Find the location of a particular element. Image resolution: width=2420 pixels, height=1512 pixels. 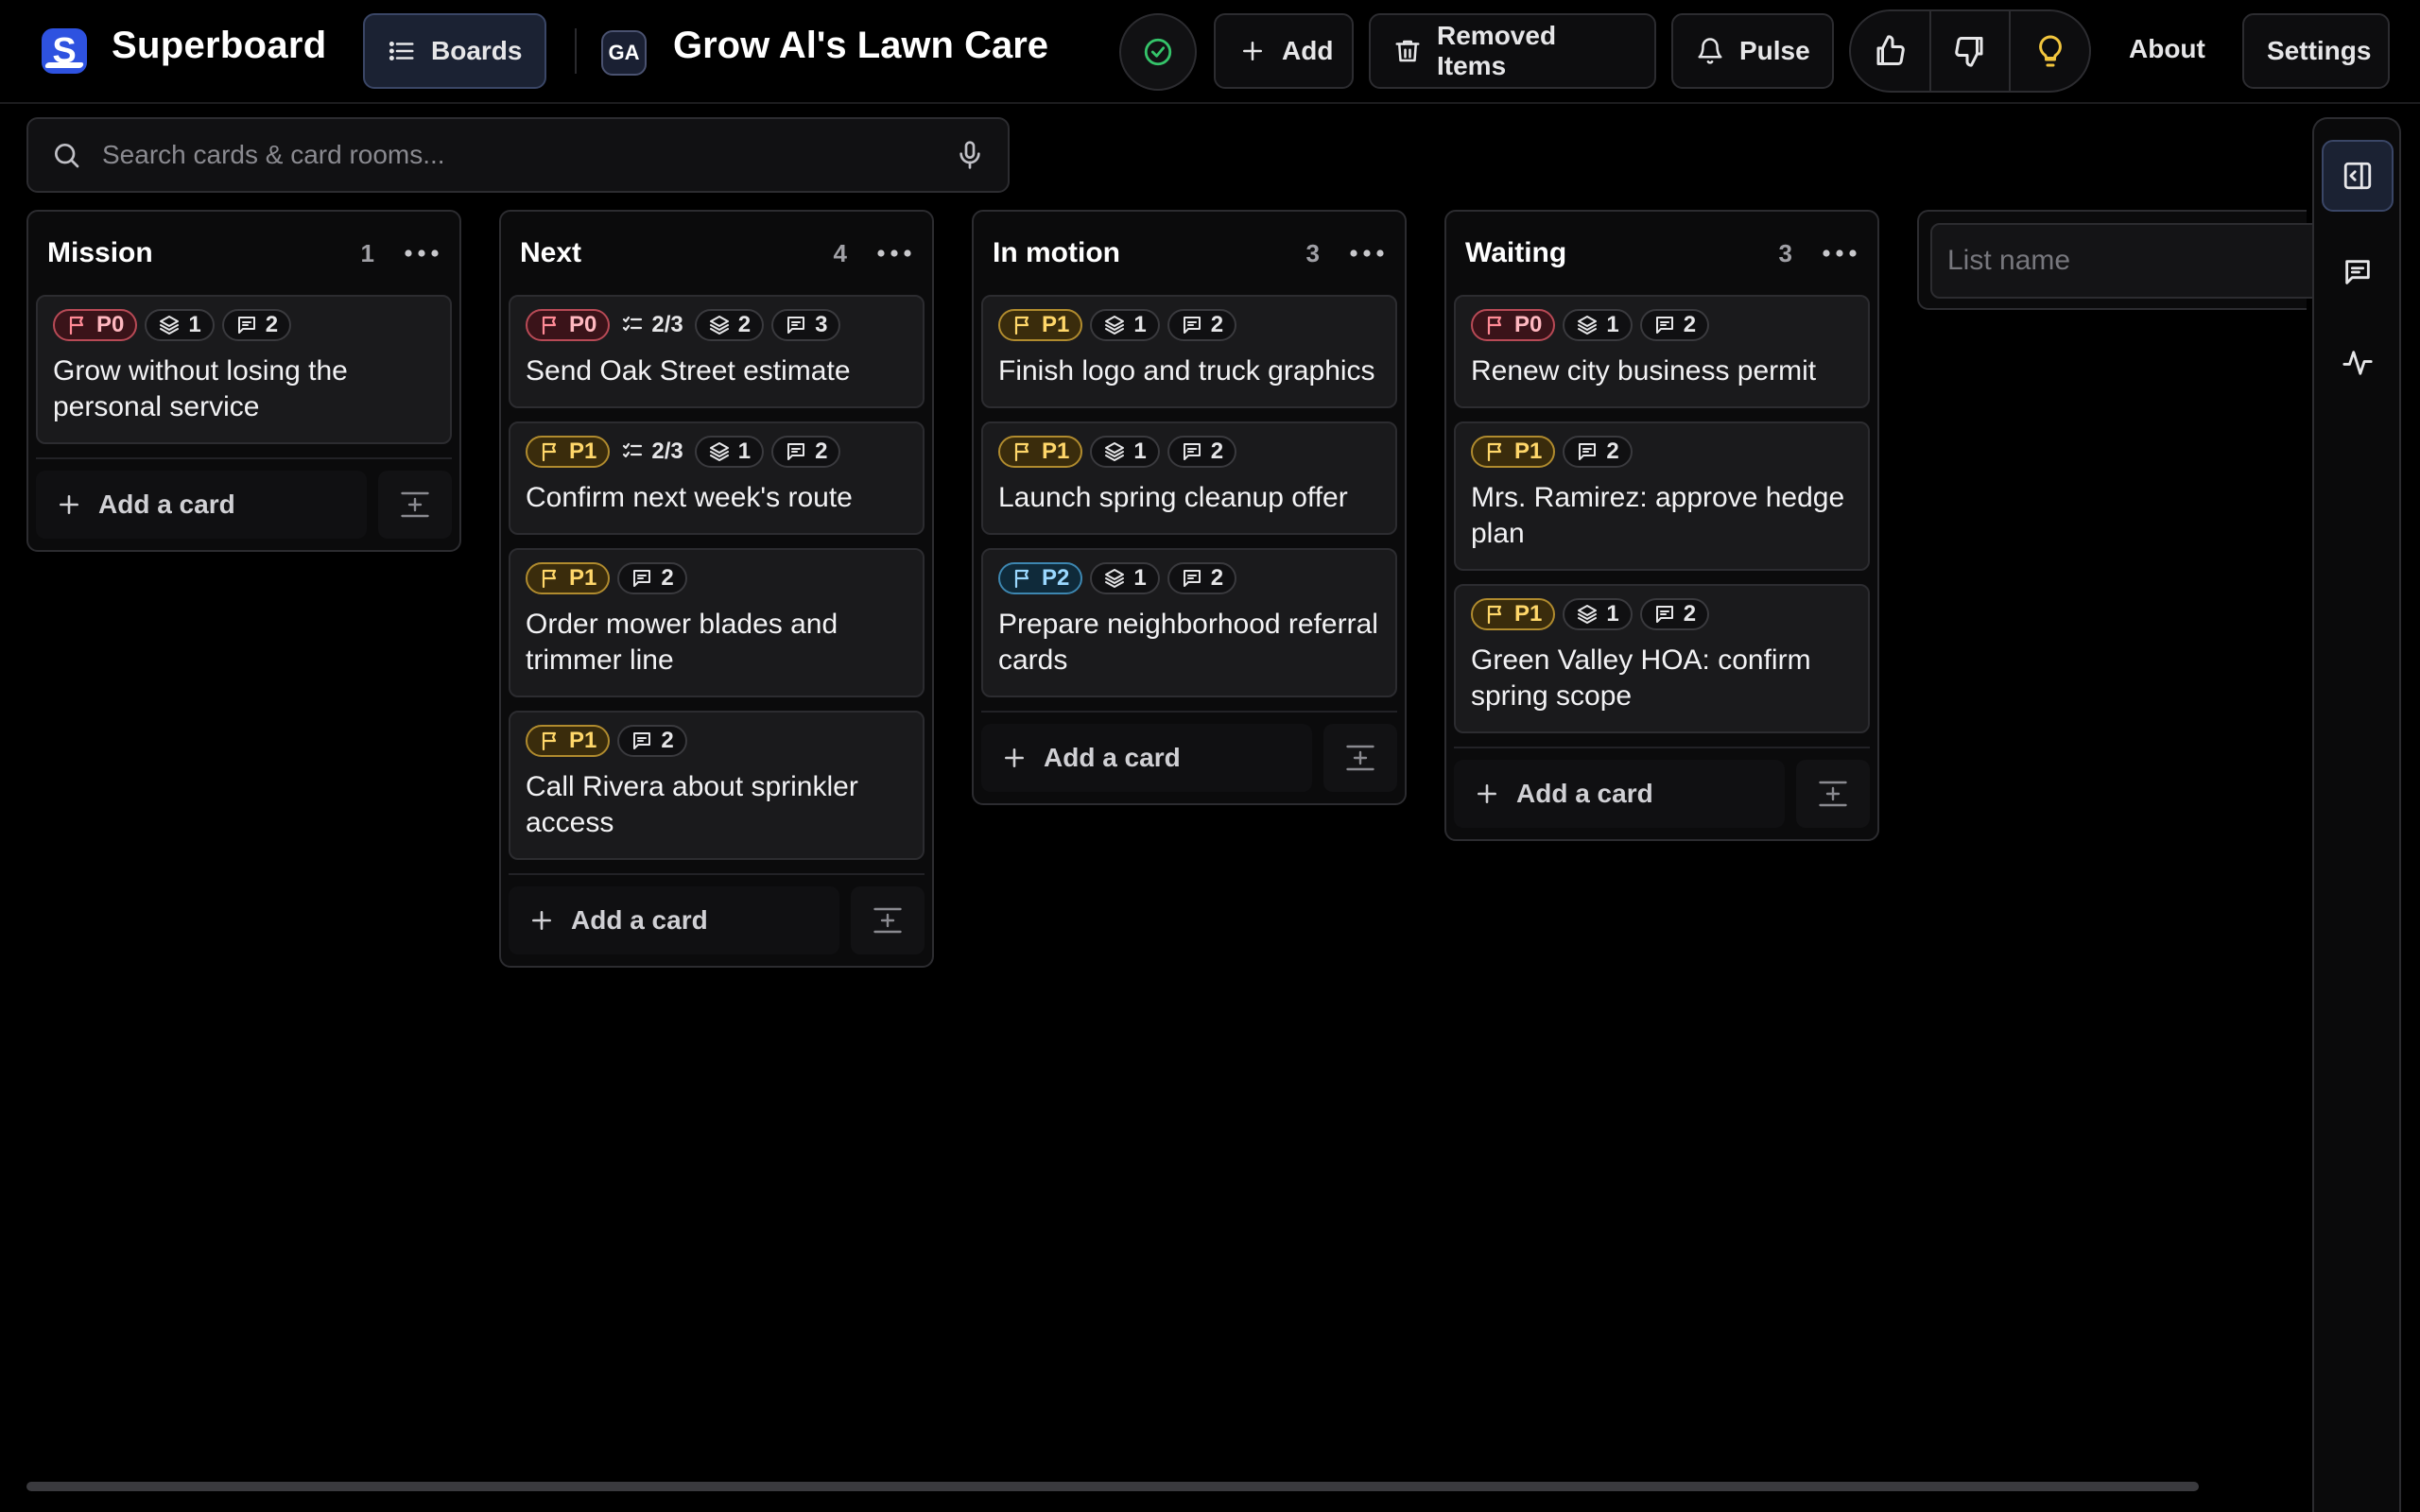

card: P0 1 2 Renew city business permit is located at coordinates (1662, 351).